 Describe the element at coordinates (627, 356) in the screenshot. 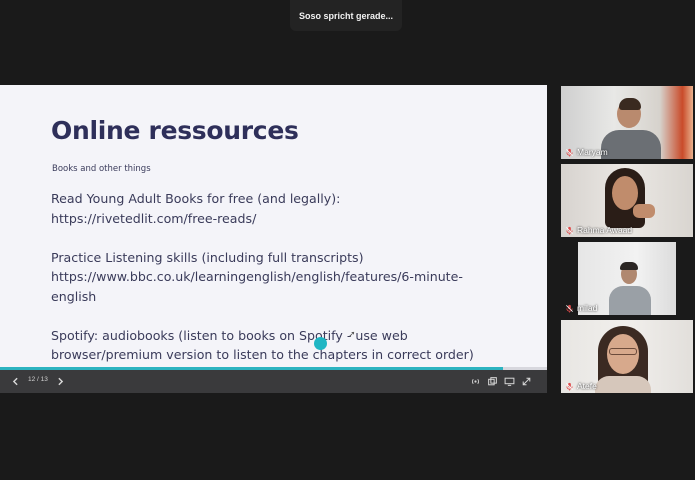

I see `participant-tile: Atefe` at that location.